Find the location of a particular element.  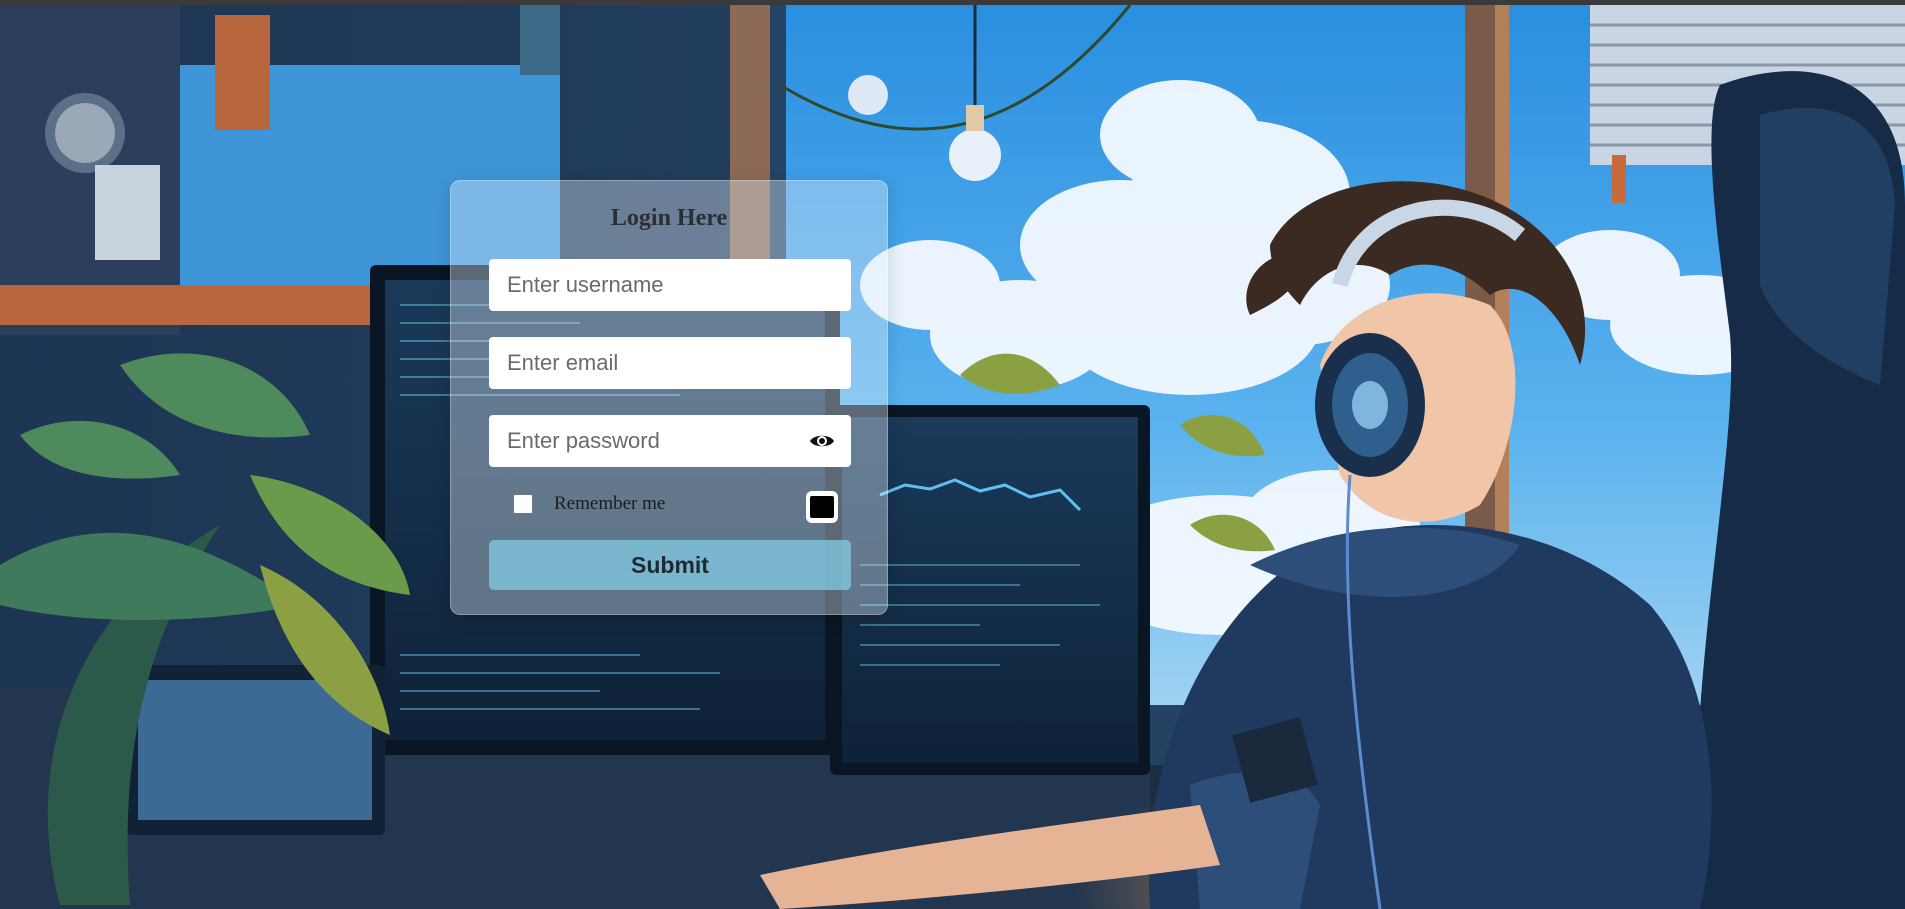

browser-top-strip is located at coordinates (952, 2).